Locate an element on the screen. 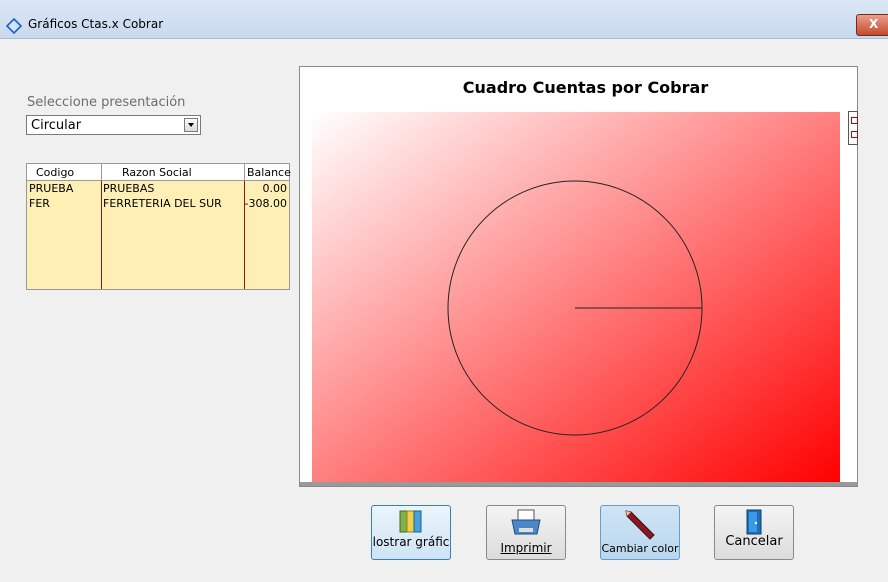 The height and width of the screenshot is (582, 888). cell-codigo: FER is located at coordinates (39, 203).